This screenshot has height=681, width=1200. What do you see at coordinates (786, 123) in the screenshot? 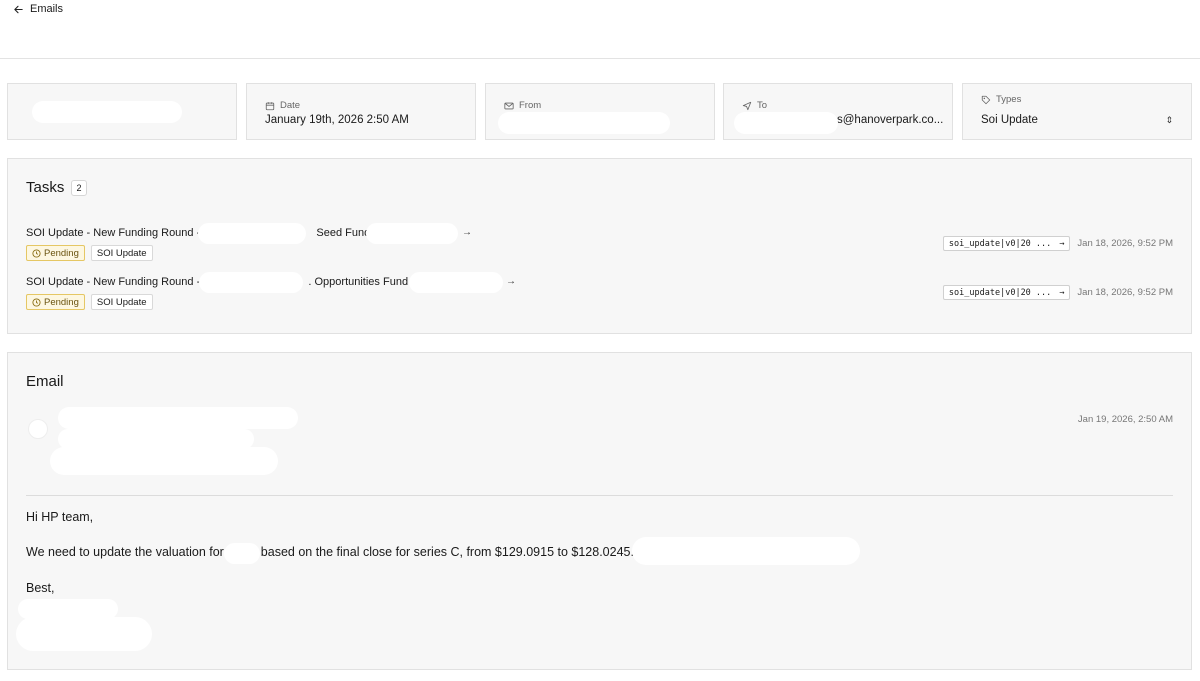
I see `redacted-to` at bounding box center [786, 123].